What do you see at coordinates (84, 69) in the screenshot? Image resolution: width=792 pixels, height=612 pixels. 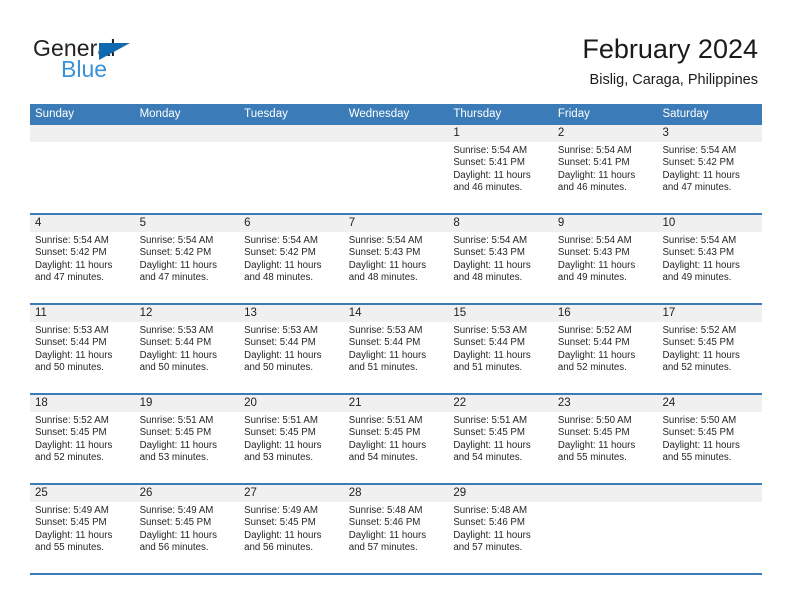 I see `logo-text-blue: Blue` at bounding box center [84, 69].